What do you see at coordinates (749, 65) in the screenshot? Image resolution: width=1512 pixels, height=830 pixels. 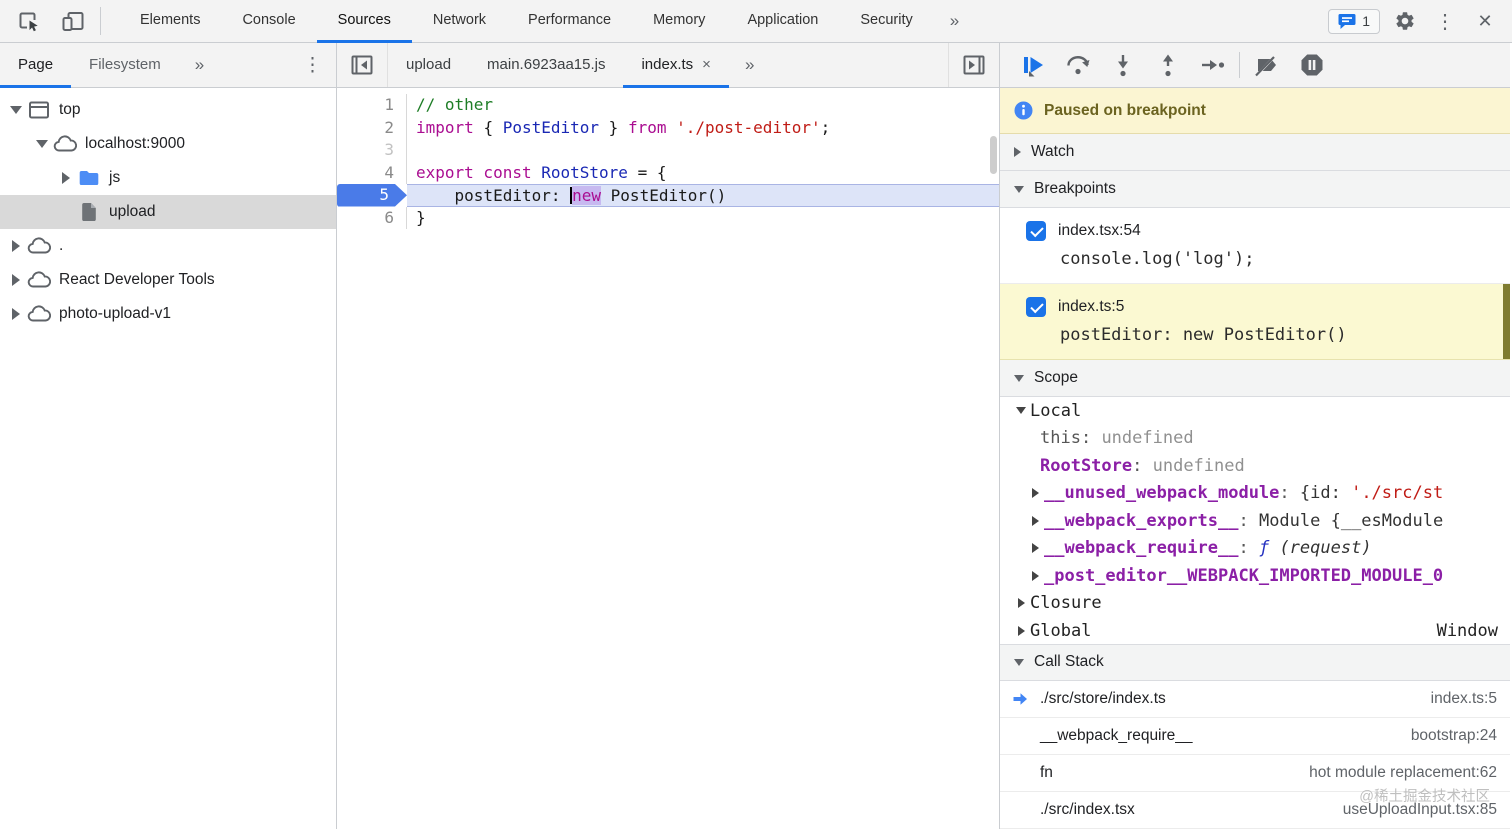 I see `more-editor-tabs-icon: »` at bounding box center [749, 65].